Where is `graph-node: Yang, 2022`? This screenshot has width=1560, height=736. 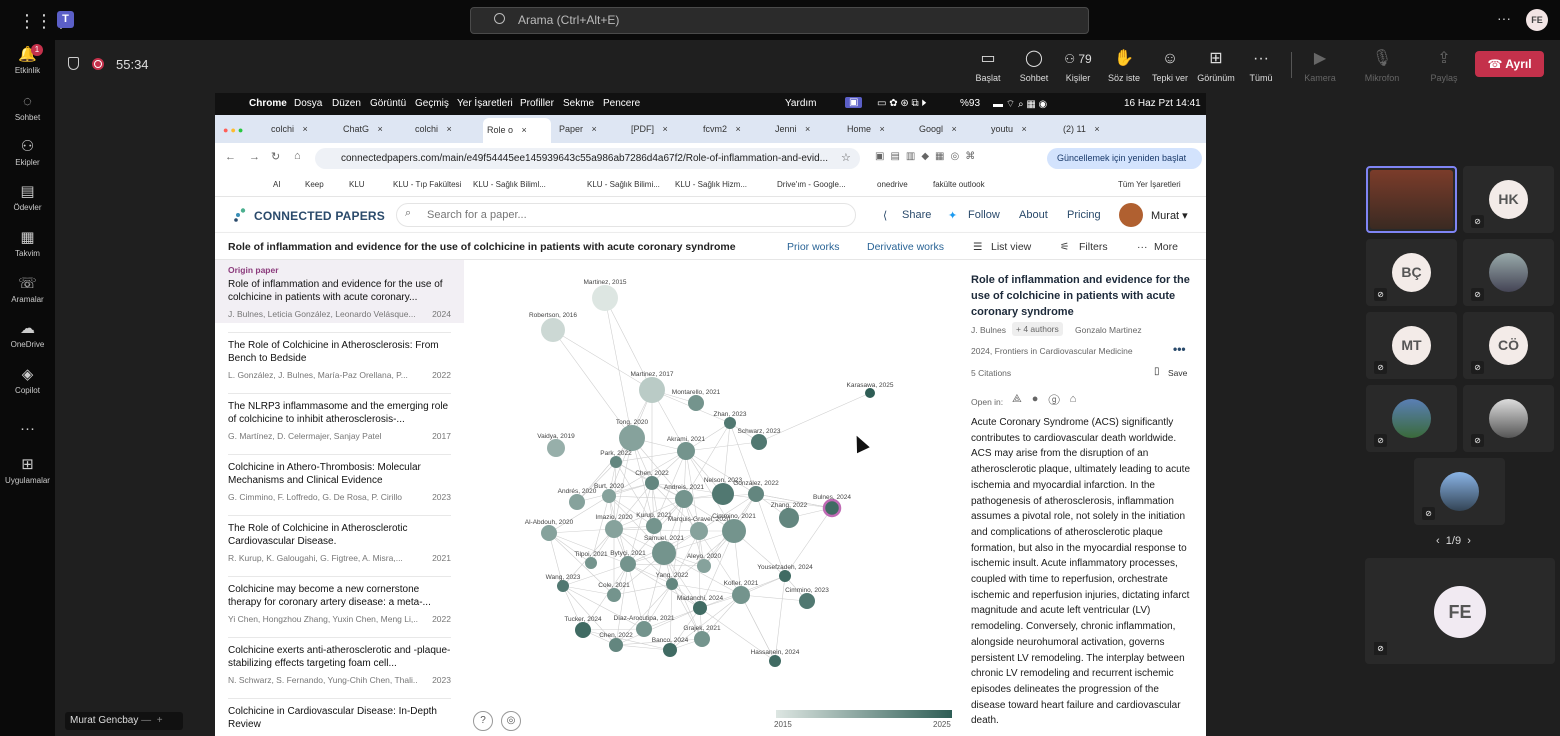
graph-node: Yang, 2022 is located at coordinates (672, 581).